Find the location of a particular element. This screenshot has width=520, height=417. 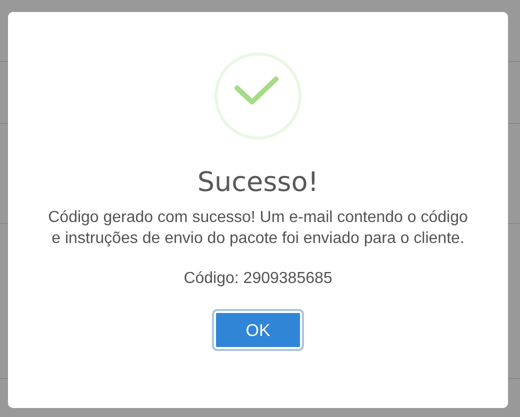

code-text: Código: 2909385685 is located at coordinates (258, 279).